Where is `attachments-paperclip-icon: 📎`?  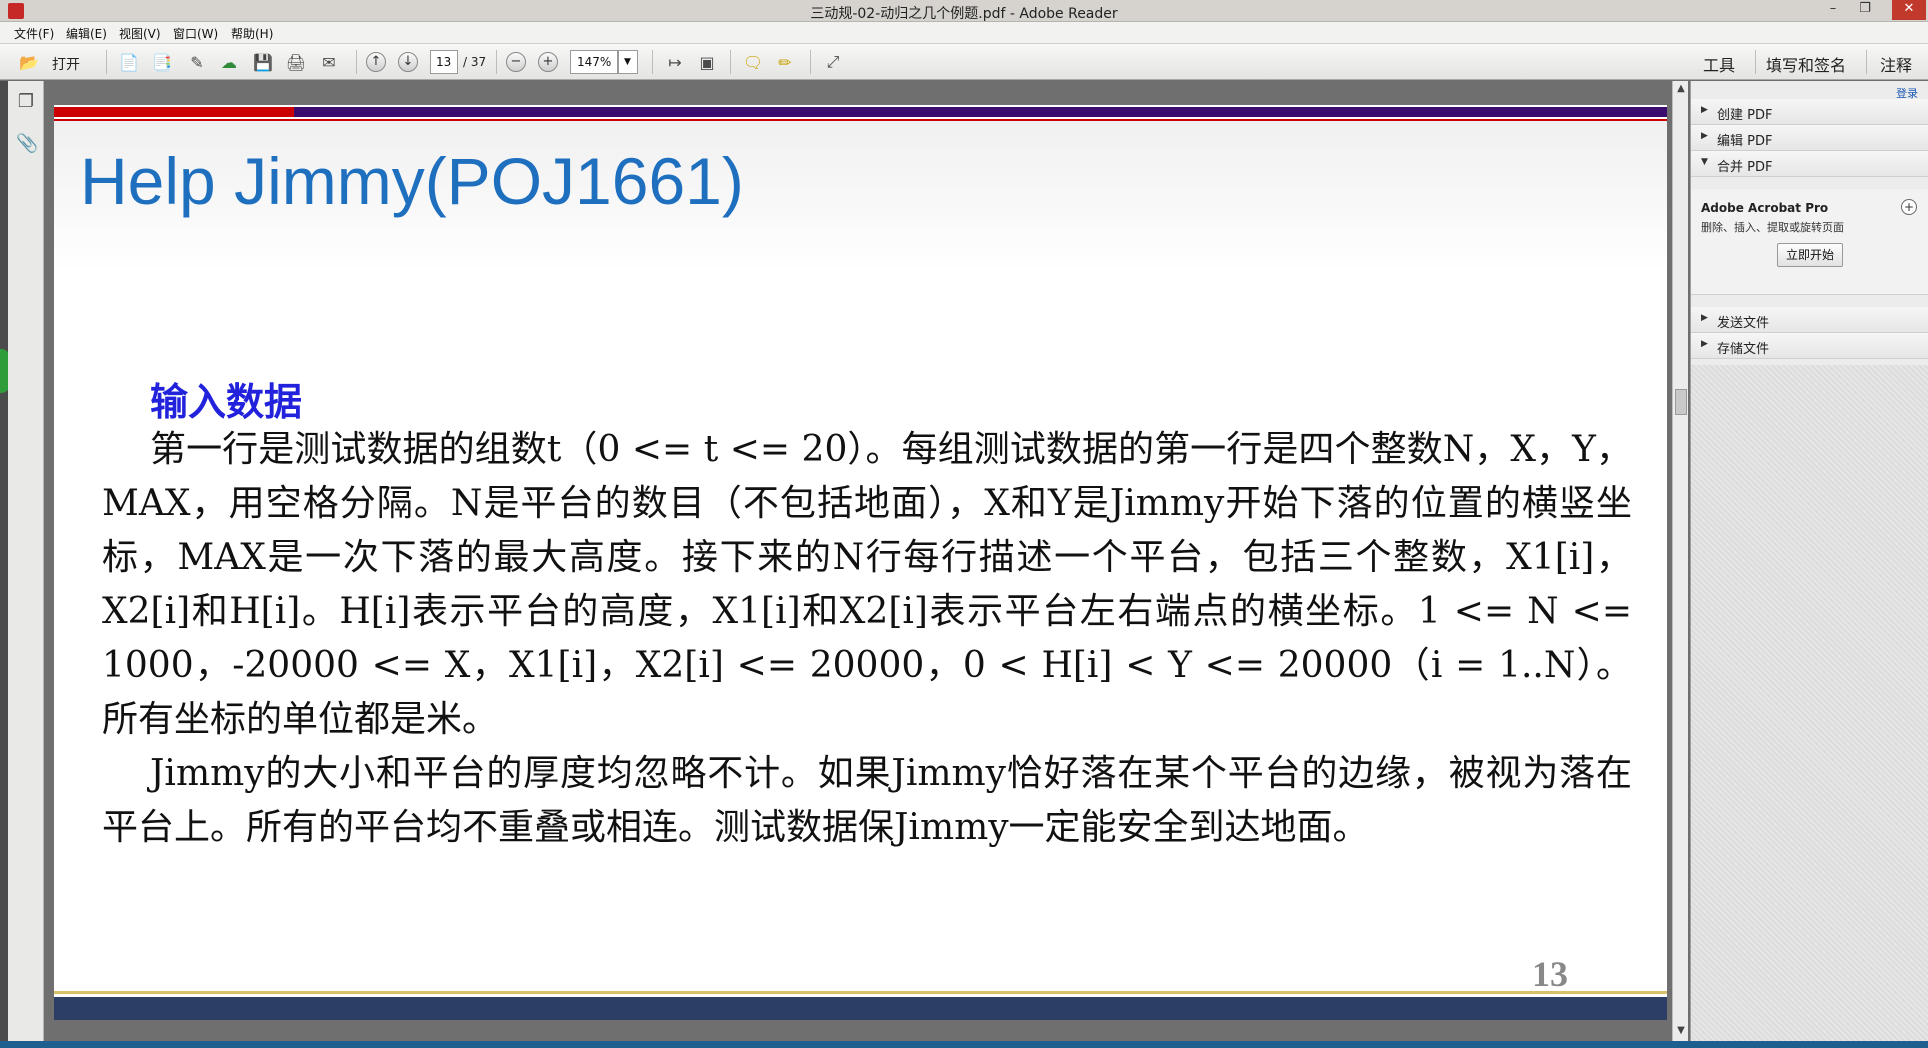 attachments-paperclip-icon: 📎 is located at coordinates (27, 144).